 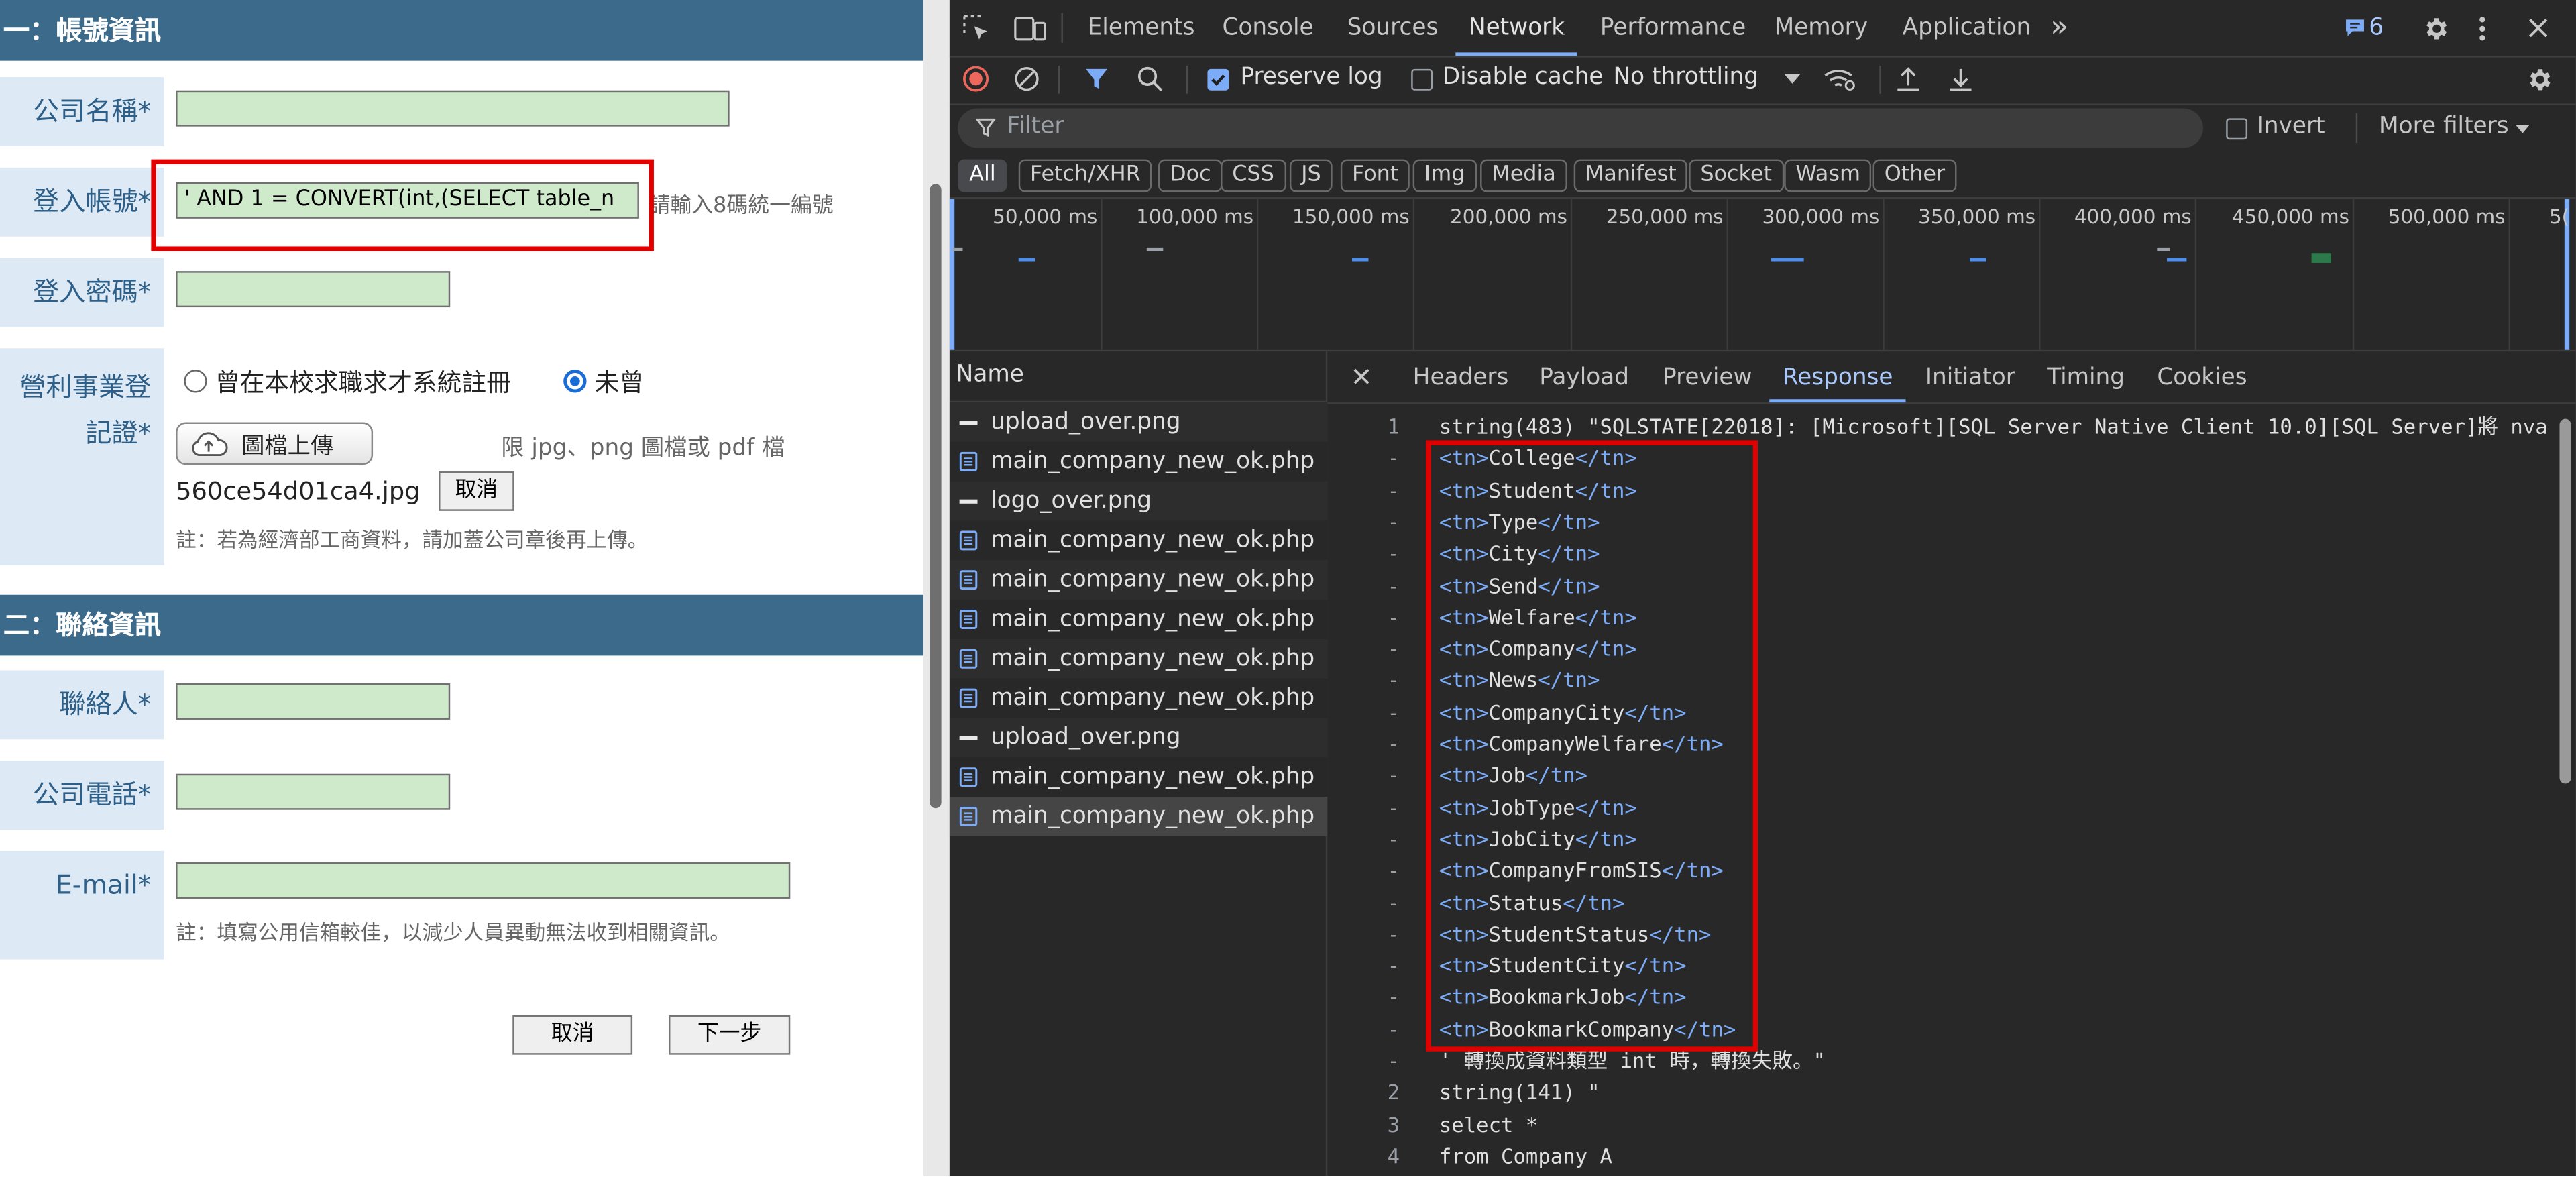 What do you see at coordinates (1686, 77) in the screenshot?
I see `throttling-select: No throttling` at bounding box center [1686, 77].